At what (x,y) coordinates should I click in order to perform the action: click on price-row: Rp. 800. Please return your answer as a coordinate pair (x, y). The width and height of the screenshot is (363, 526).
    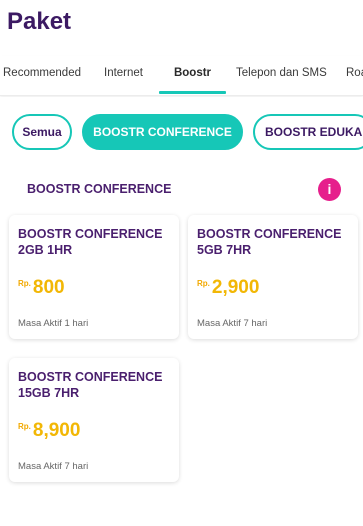
    Looking at the image, I should click on (41, 288).